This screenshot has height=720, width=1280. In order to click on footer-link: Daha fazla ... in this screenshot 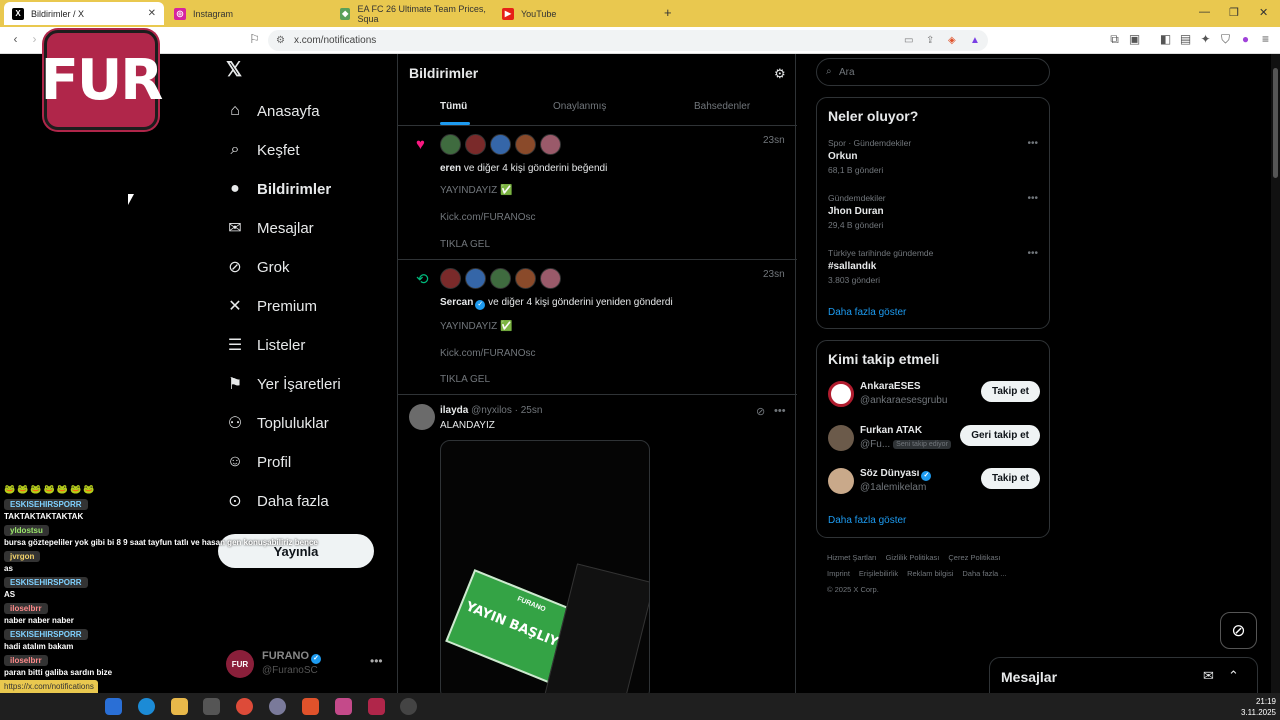, I will do `click(984, 573)`.